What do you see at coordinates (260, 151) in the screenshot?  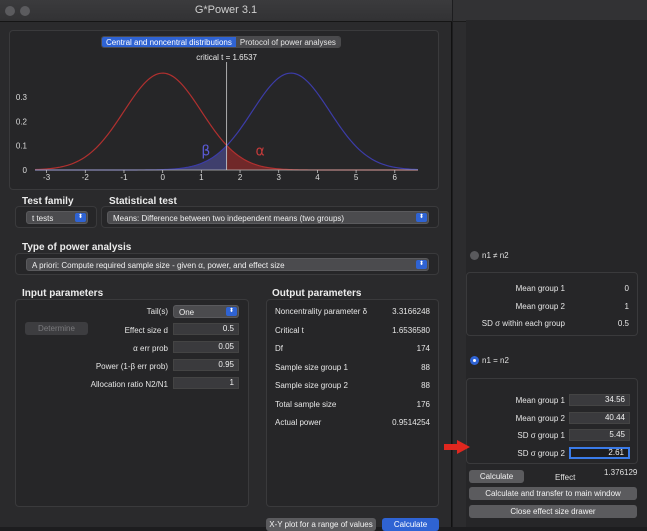 I see `alpha-label: α` at bounding box center [260, 151].